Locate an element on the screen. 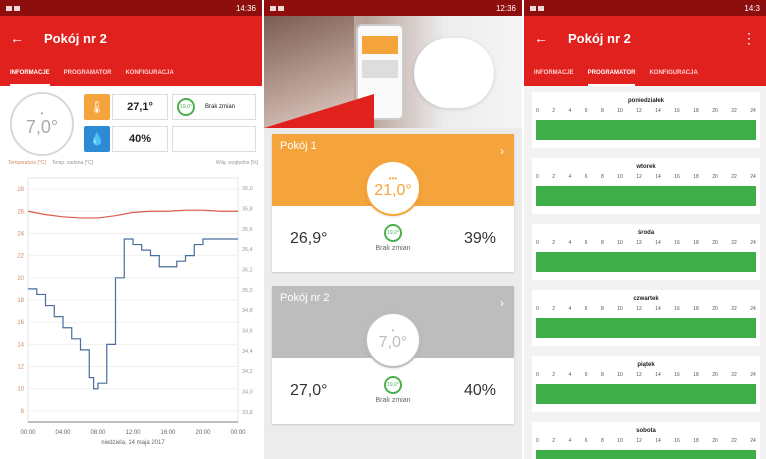 The width and height of the screenshot is (766, 459). y-left-tick: 24 is located at coordinates (20, 234).